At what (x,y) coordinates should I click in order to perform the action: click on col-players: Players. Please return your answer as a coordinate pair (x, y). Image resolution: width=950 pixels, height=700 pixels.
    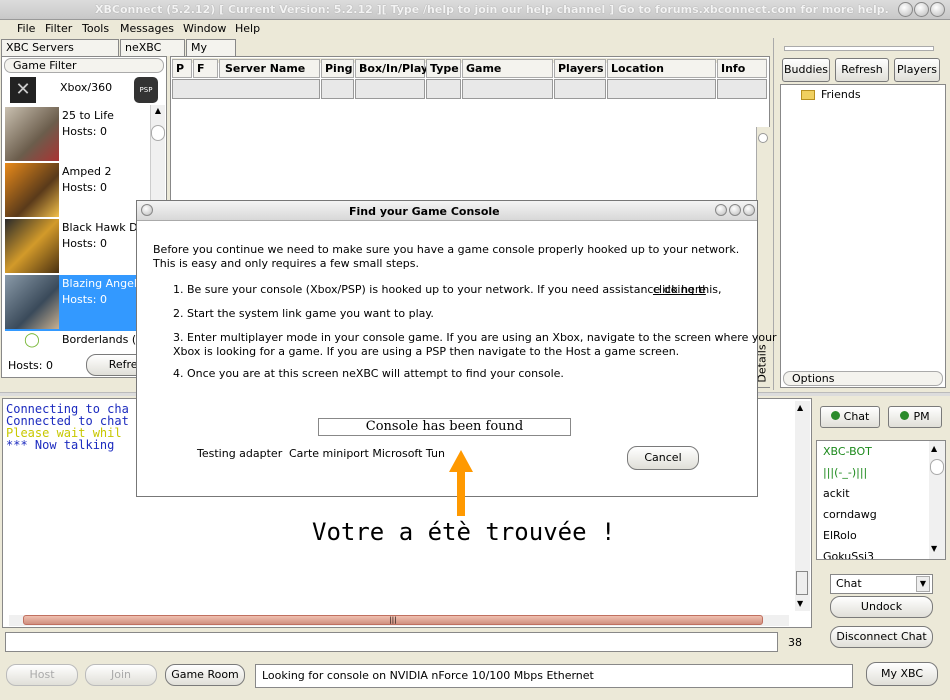
    Looking at the image, I should click on (580, 68).